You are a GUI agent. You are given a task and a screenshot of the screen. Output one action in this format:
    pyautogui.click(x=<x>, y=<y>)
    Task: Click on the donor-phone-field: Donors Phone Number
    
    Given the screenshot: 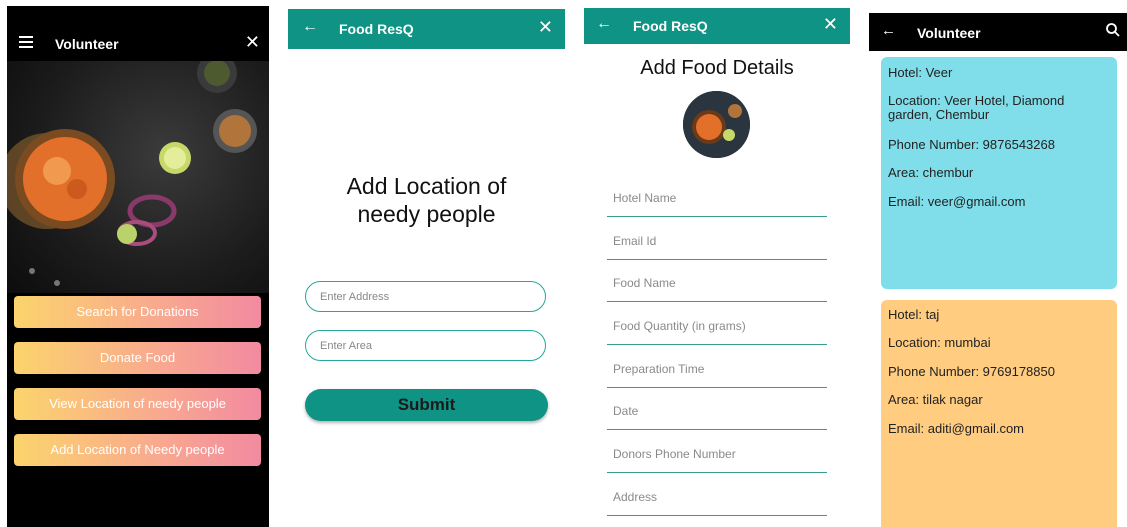 What is the action you would take?
    pyautogui.click(x=717, y=460)
    